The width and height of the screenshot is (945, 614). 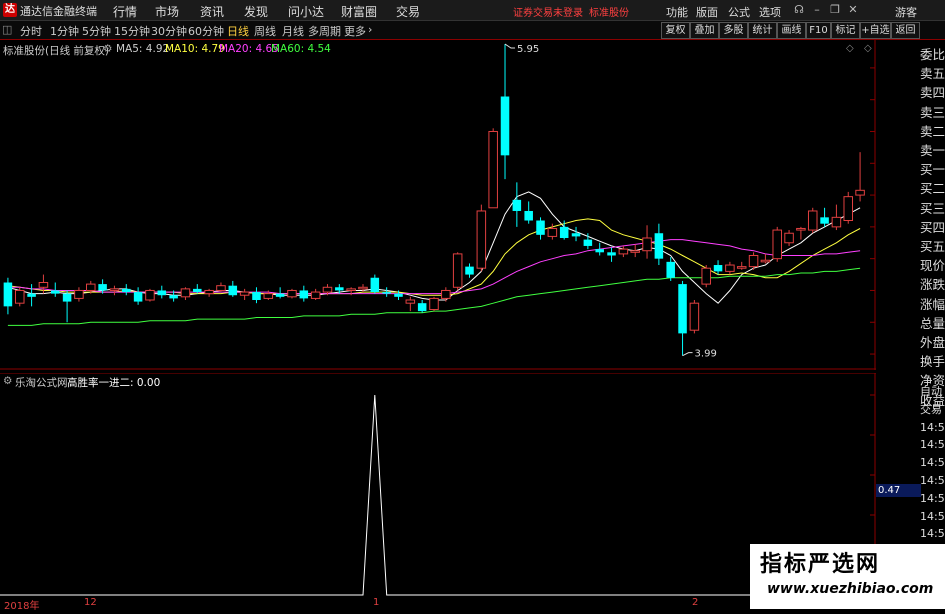 I want to click on ma10-line, so click(x=434, y=257).